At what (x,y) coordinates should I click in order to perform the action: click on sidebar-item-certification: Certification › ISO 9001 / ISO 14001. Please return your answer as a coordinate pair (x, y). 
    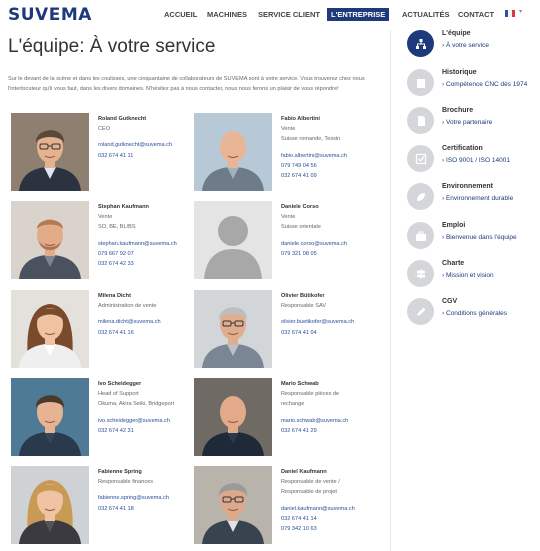
    Looking at the image, I should click on (473, 160).